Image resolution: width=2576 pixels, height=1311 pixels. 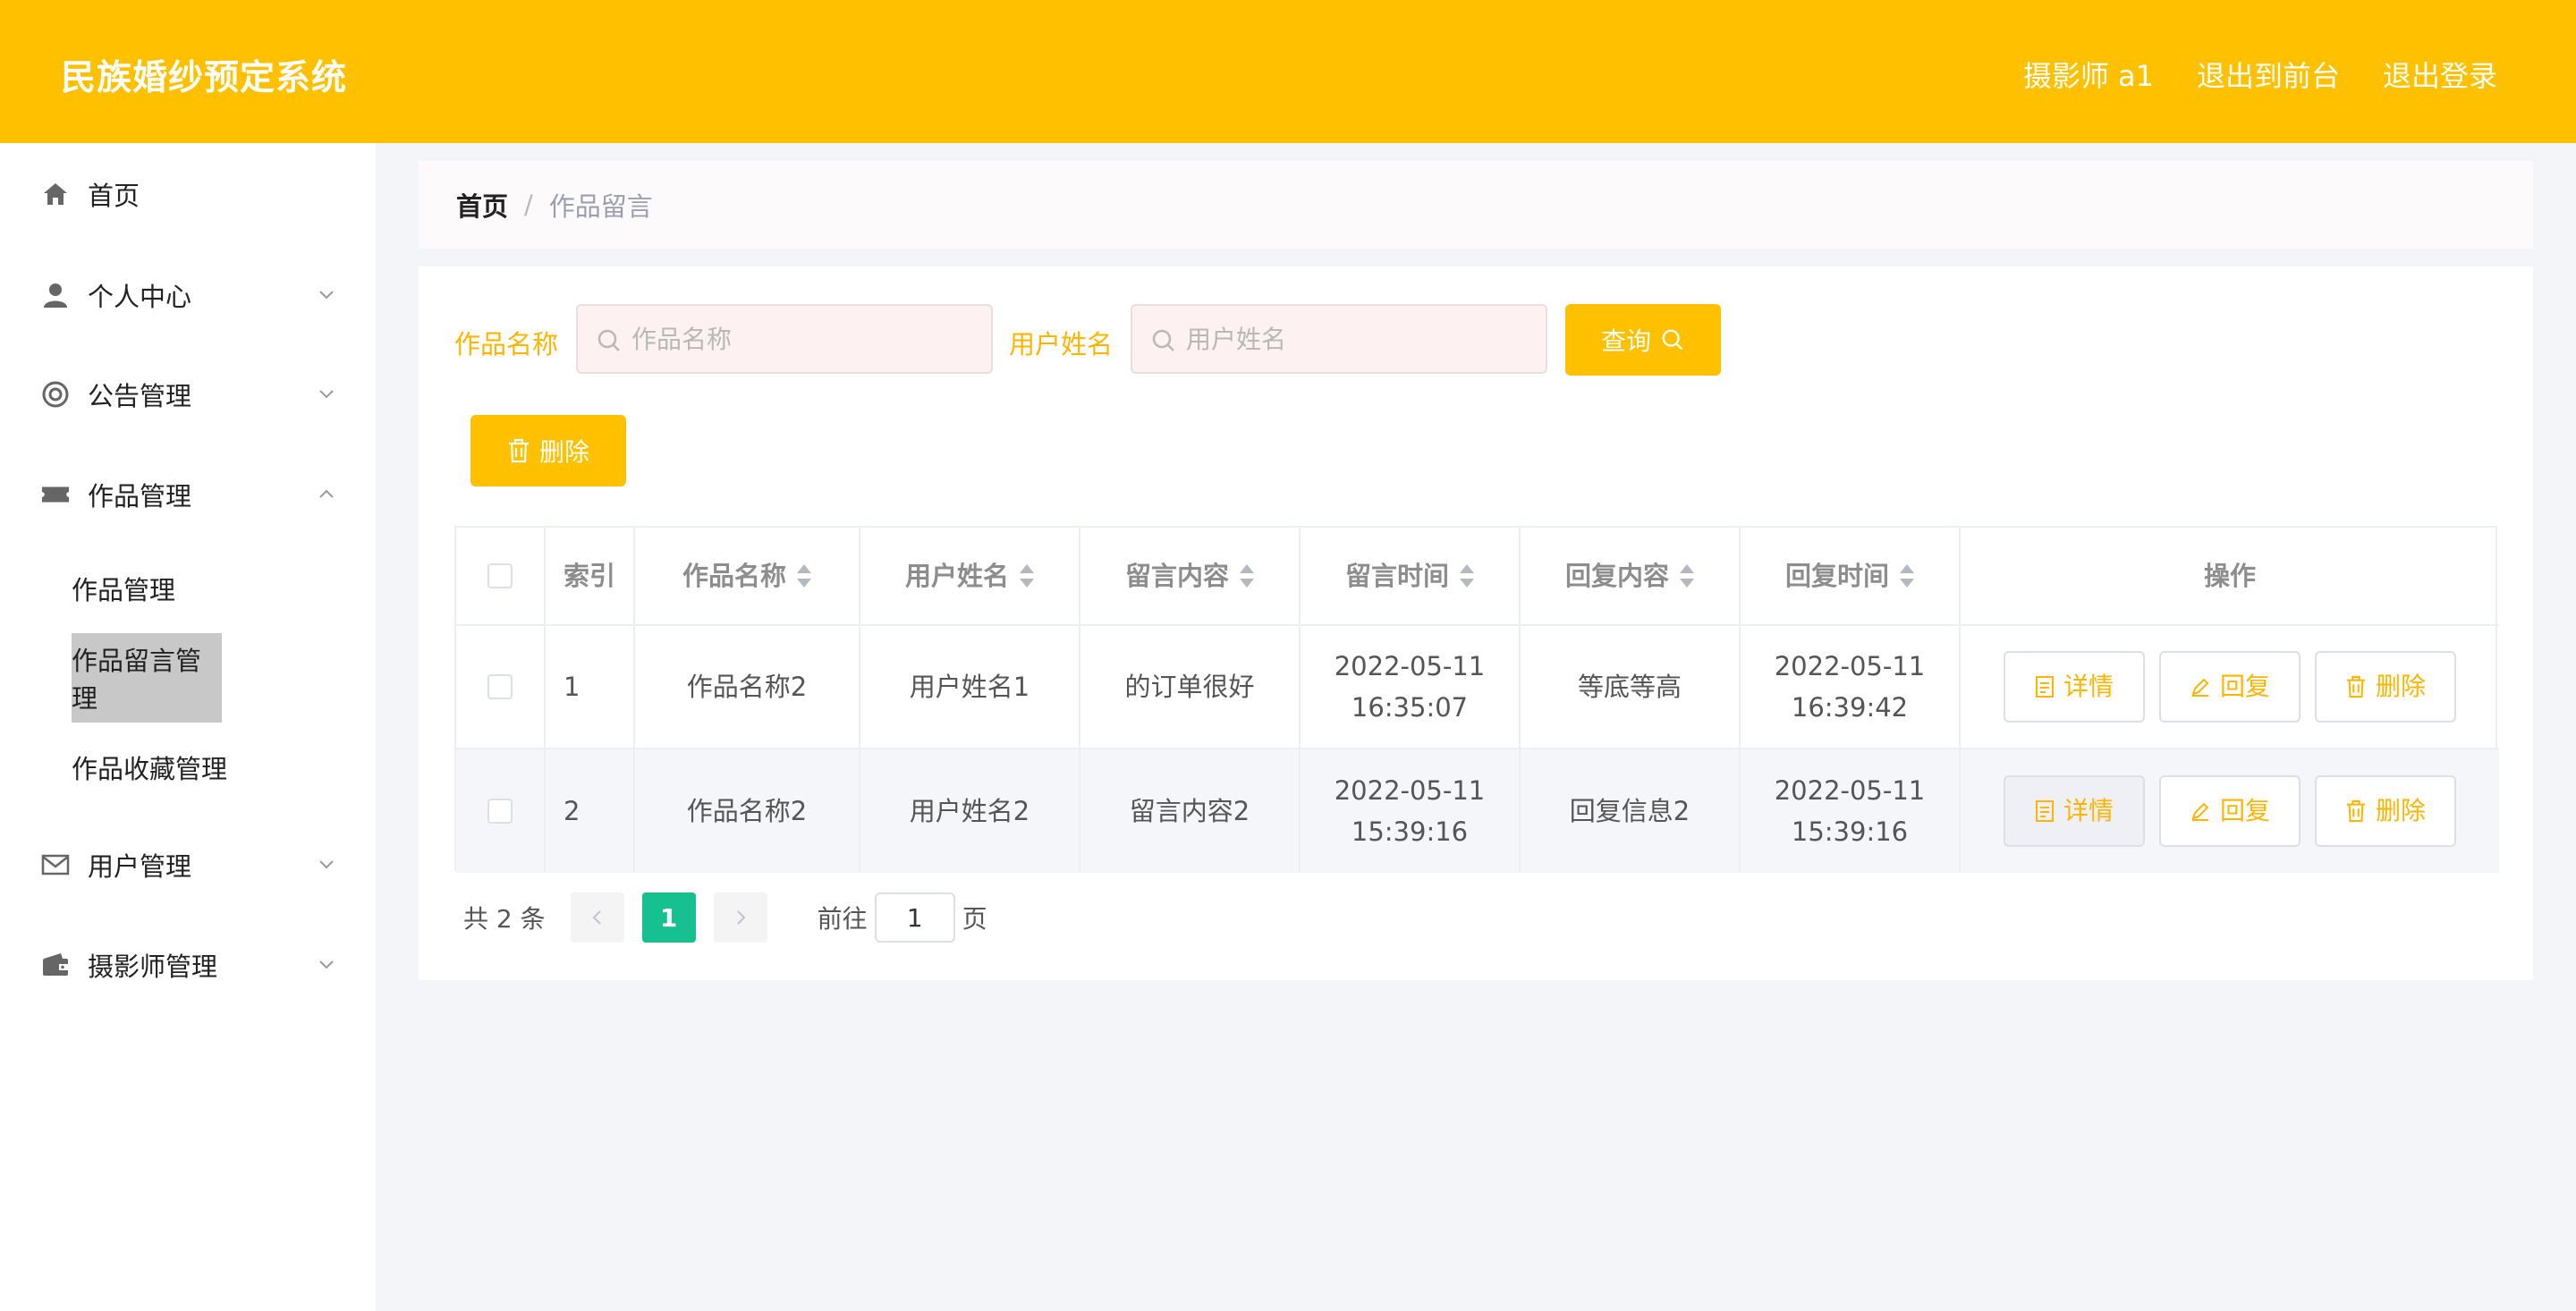 I want to click on next-page-button, so click(x=740, y=917).